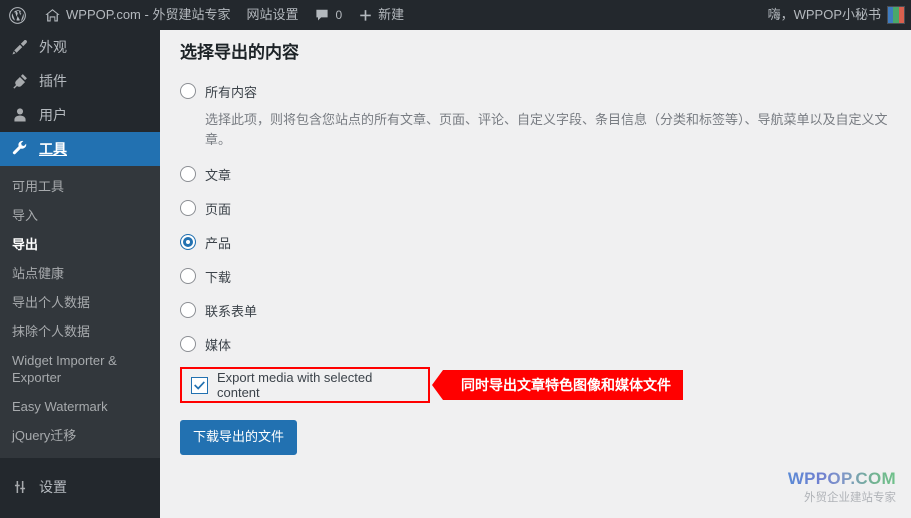 Image resolution: width=911 pixels, height=518 pixels. I want to click on radio-option-pages: 页面, so click(535, 208).